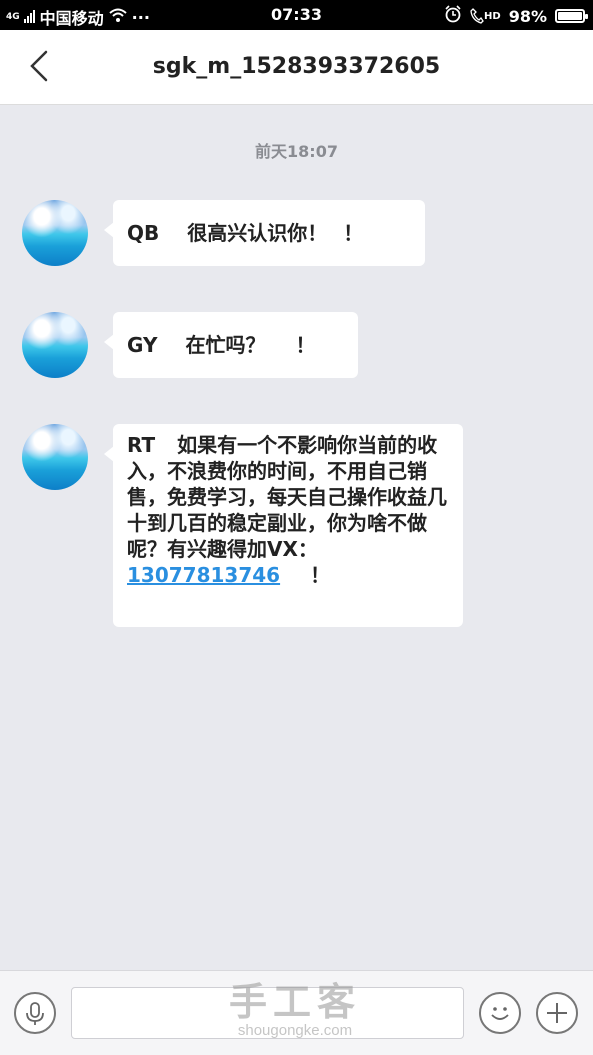 This screenshot has height=1055, width=593. I want to click on microphone-icon, so click(35, 1013).